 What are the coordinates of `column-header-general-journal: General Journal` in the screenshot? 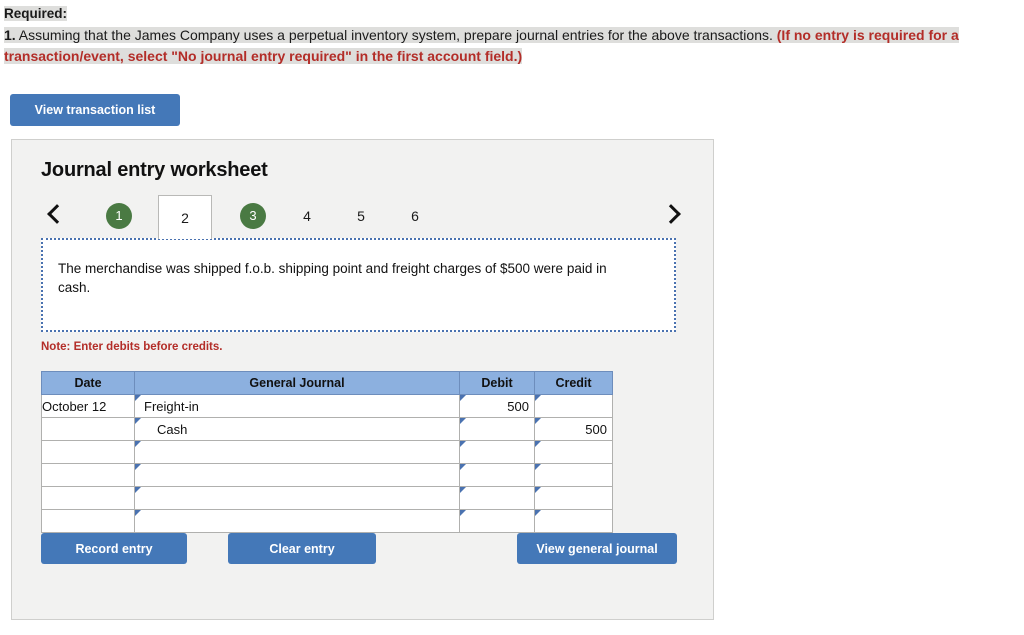 It's located at (297, 383).